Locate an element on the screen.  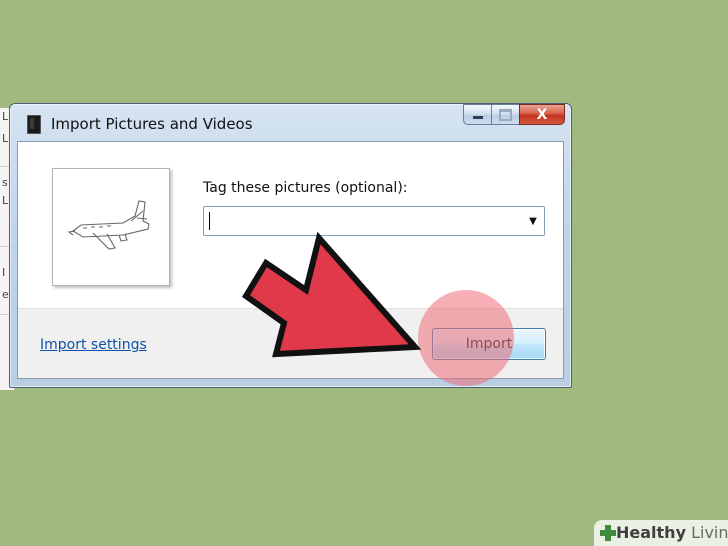
watermark-text: Healthy Living is located at coordinates (672, 532).